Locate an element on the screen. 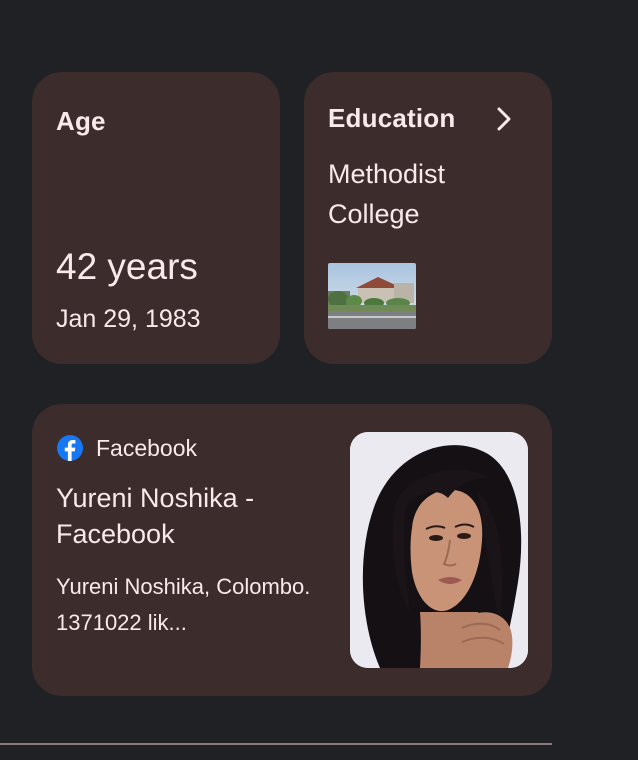  age-card: Age 42 years Jan 29, 1983 is located at coordinates (156, 218).